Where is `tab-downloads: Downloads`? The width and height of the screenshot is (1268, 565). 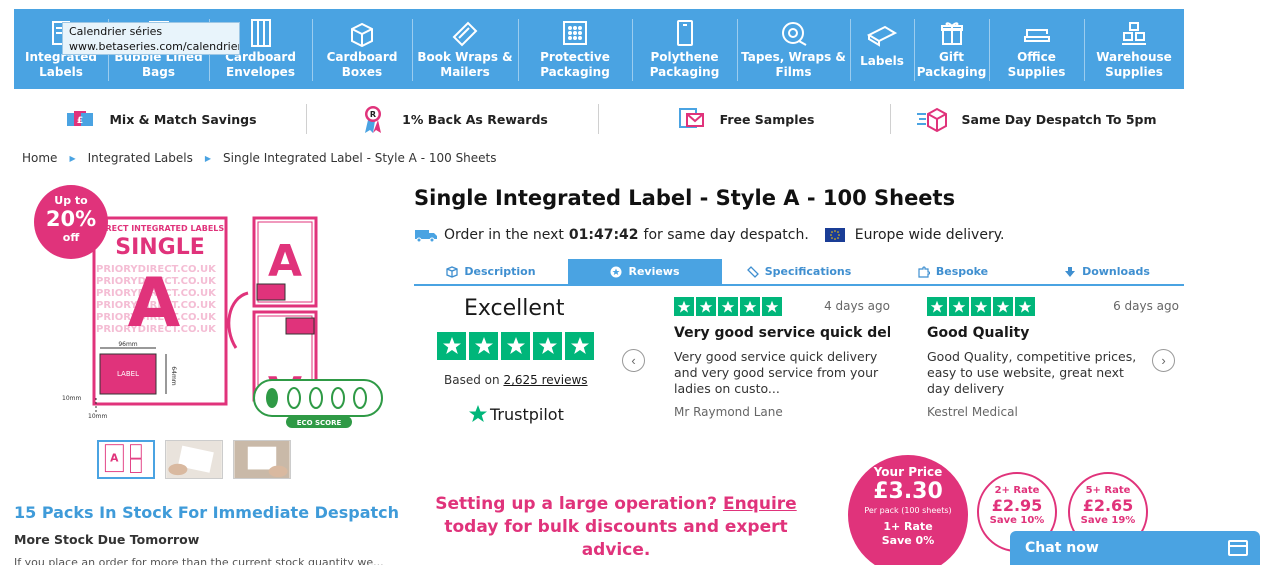
tab-downloads: Downloads is located at coordinates (1107, 271).